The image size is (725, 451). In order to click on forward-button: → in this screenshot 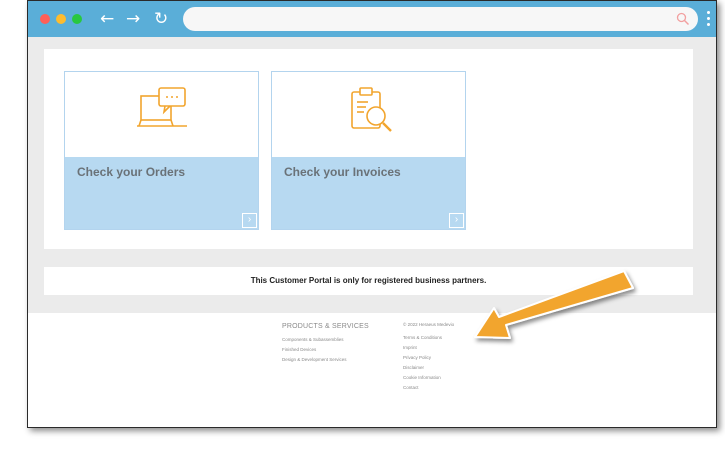, I will do `click(133, 19)`.